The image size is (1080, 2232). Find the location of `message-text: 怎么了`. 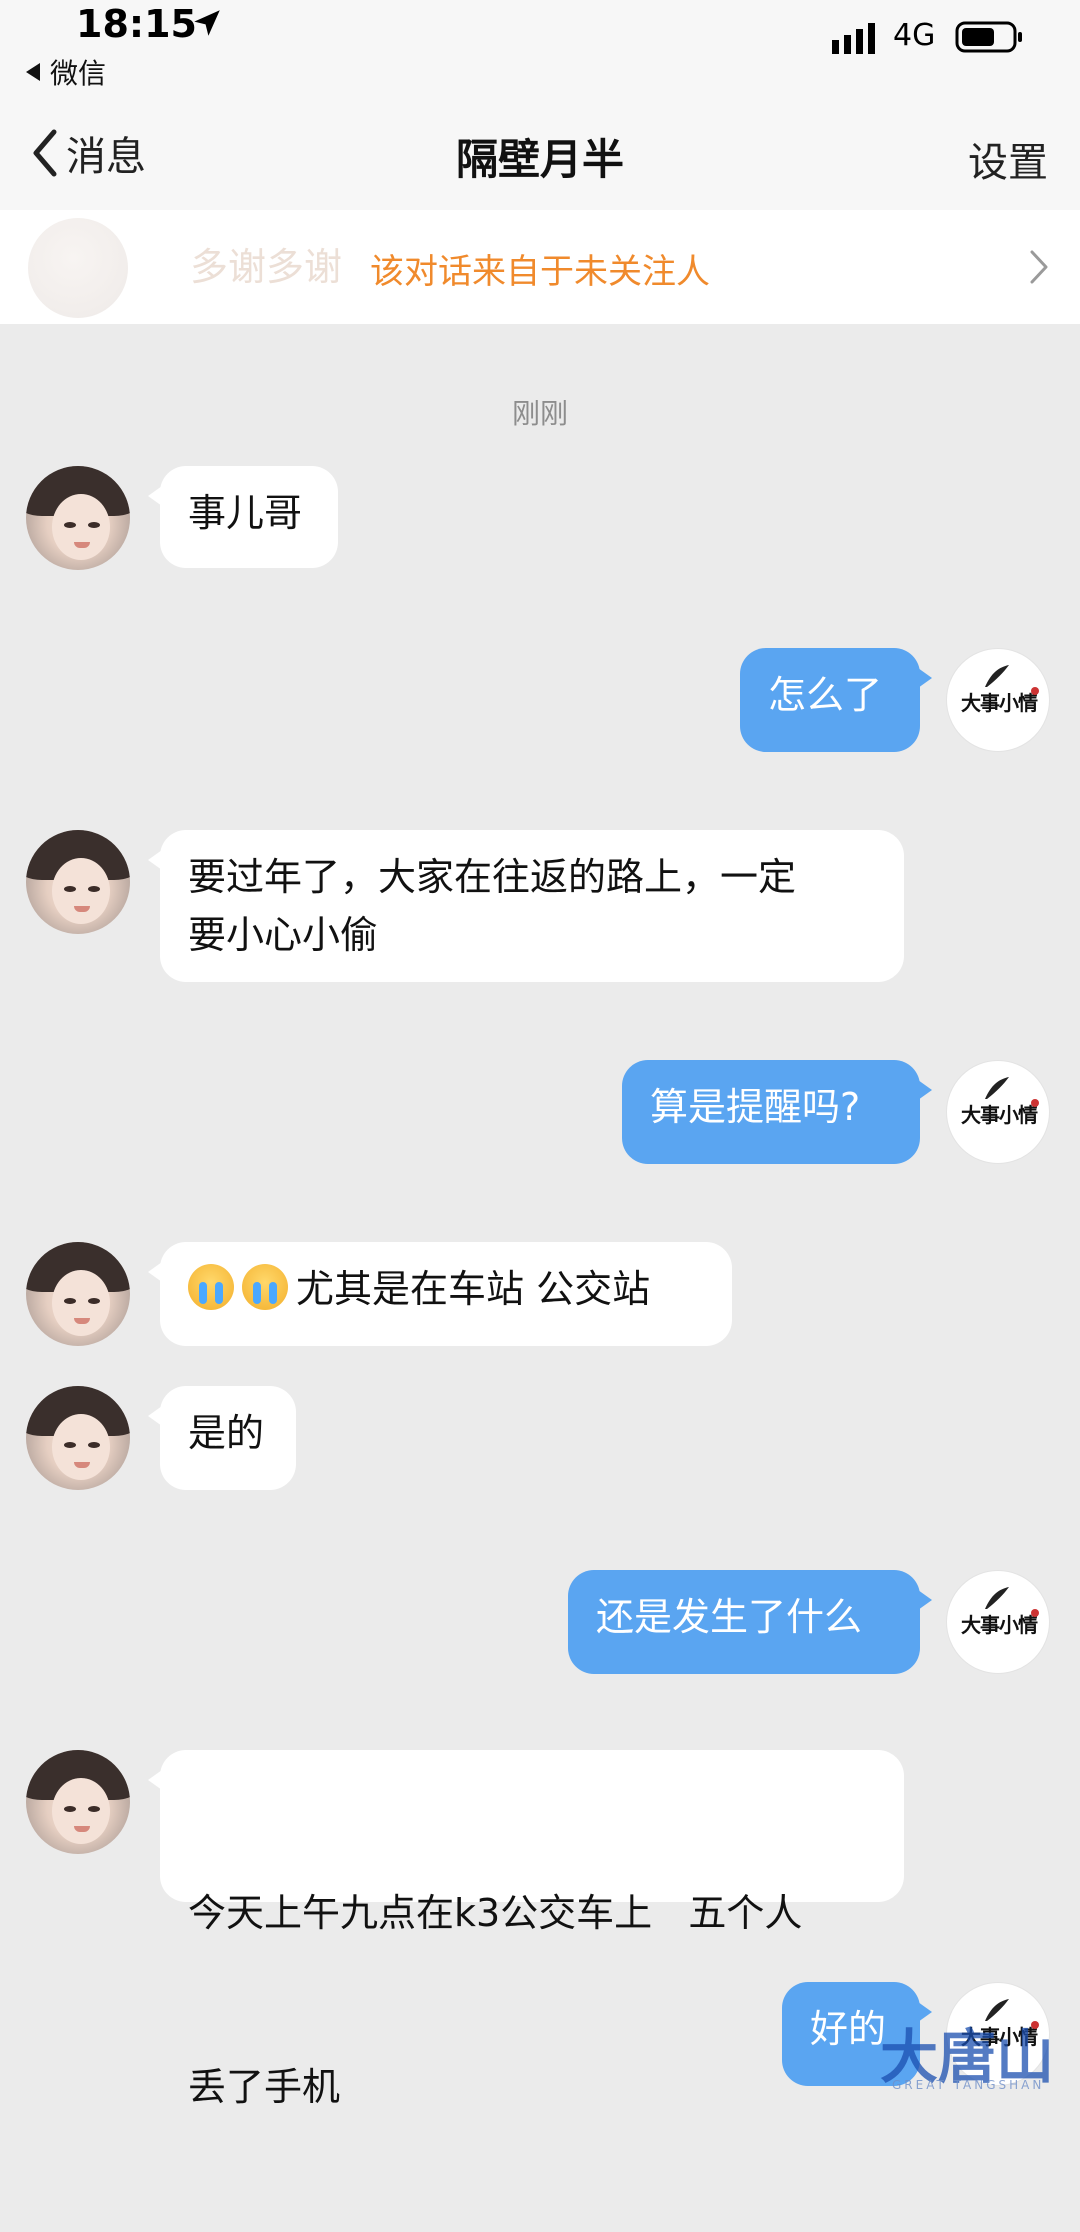

message-text: 怎么了 is located at coordinates (825, 695).